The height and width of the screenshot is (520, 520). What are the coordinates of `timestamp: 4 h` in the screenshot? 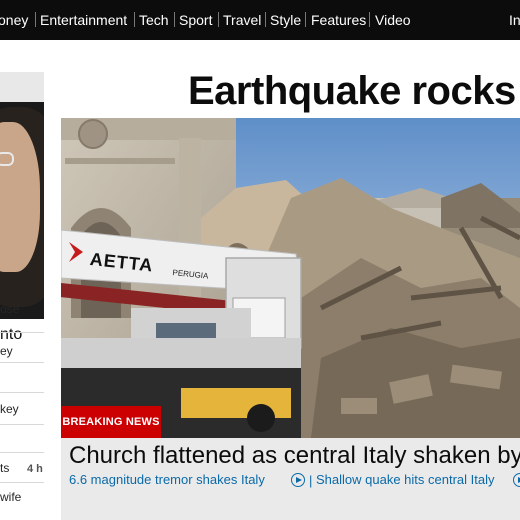 It's located at (35, 469).